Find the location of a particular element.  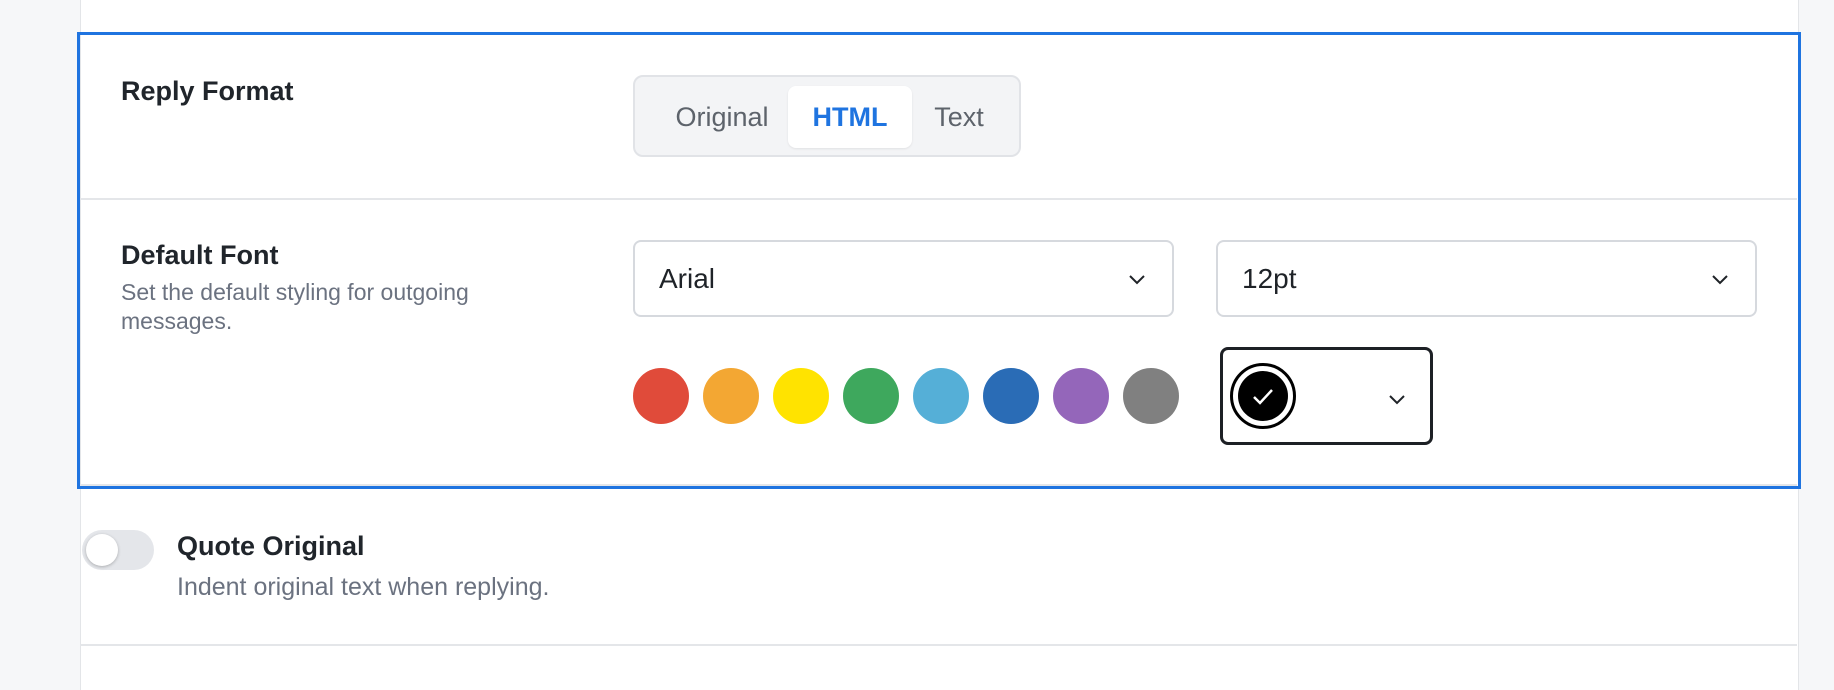

color-swatch-purple is located at coordinates (1081, 396).